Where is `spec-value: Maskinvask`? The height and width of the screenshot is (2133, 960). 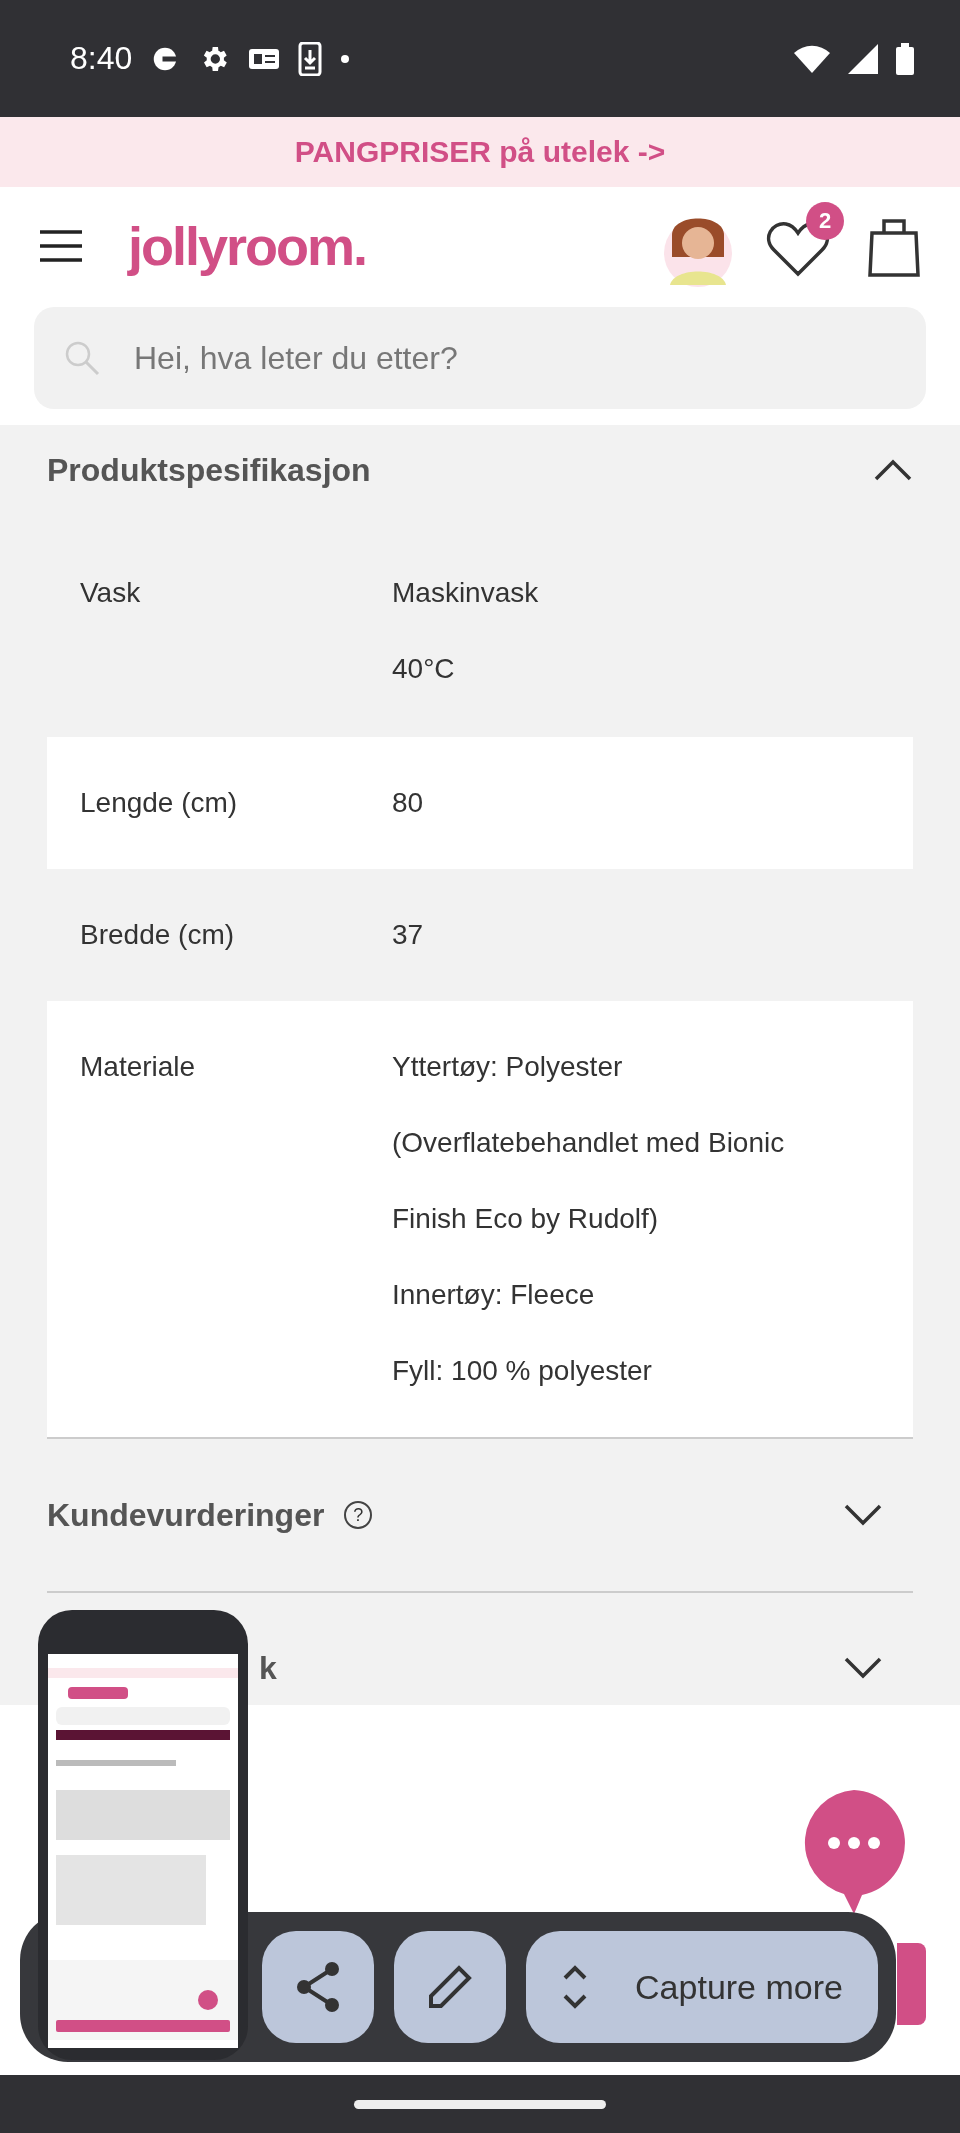 spec-value: Maskinvask is located at coordinates (465, 593).